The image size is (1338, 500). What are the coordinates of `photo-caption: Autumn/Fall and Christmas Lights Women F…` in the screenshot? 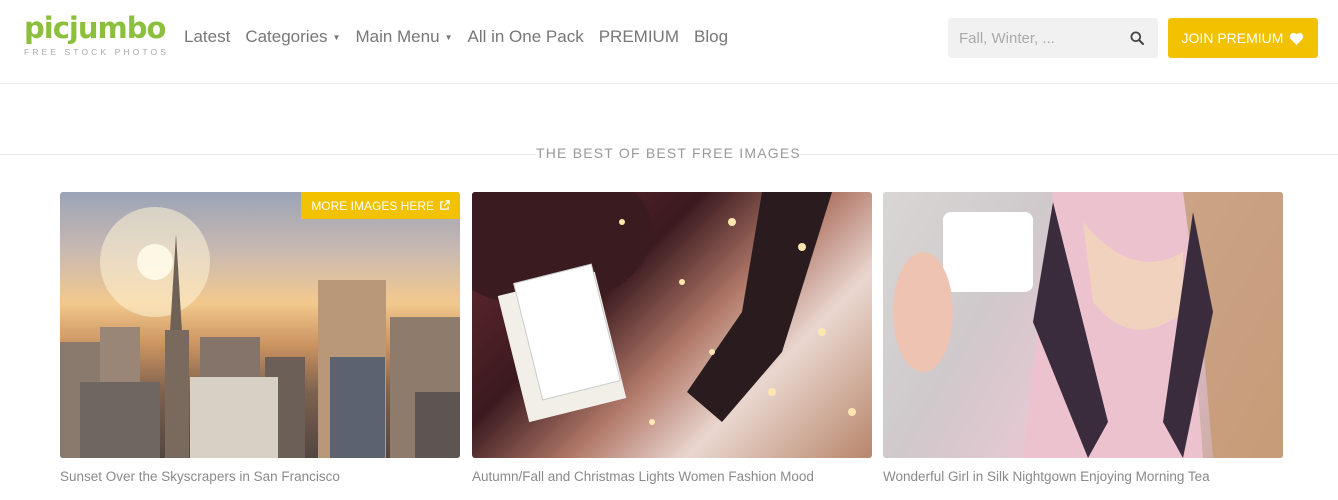 It's located at (672, 476).